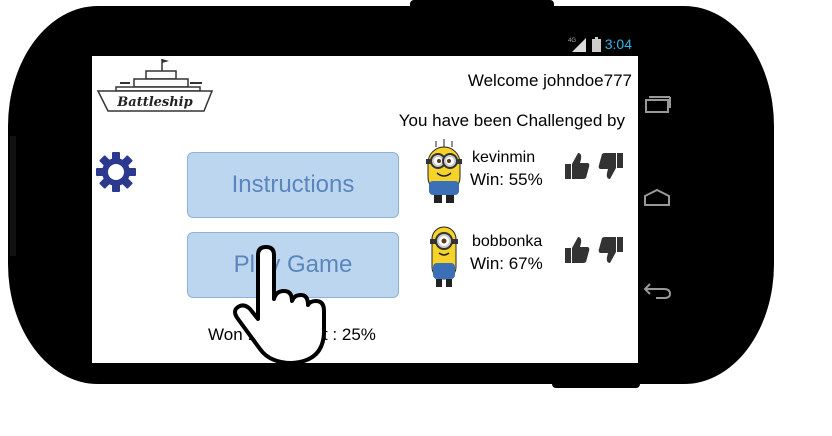 This screenshot has width=832, height=436. What do you see at coordinates (577, 45) in the screenshot?
I see `signal-icon: 4G` at bounding box center [577, 45].